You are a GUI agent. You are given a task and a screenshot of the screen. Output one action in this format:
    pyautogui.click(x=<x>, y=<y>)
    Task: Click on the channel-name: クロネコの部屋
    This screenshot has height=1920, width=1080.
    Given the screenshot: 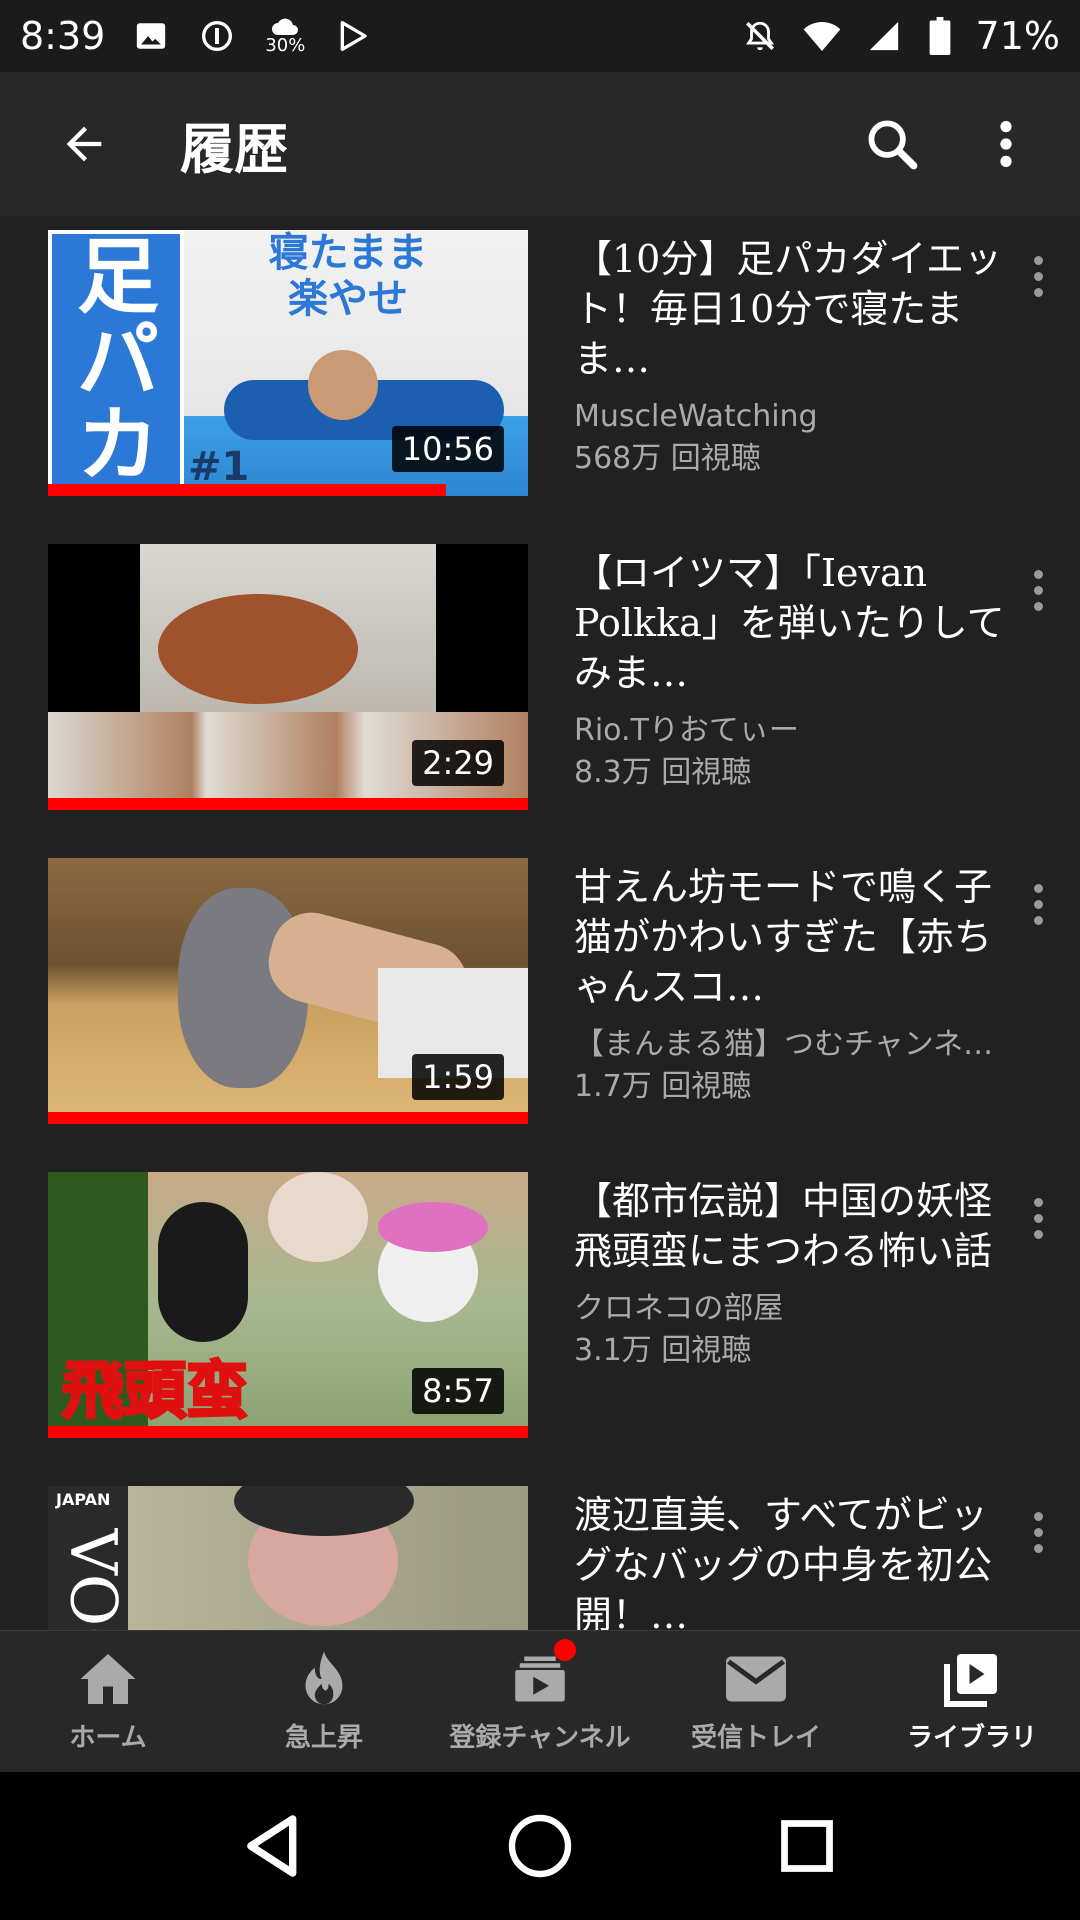 What is the action you would take?
    pyautogui.click(x=679, y=1308)
    